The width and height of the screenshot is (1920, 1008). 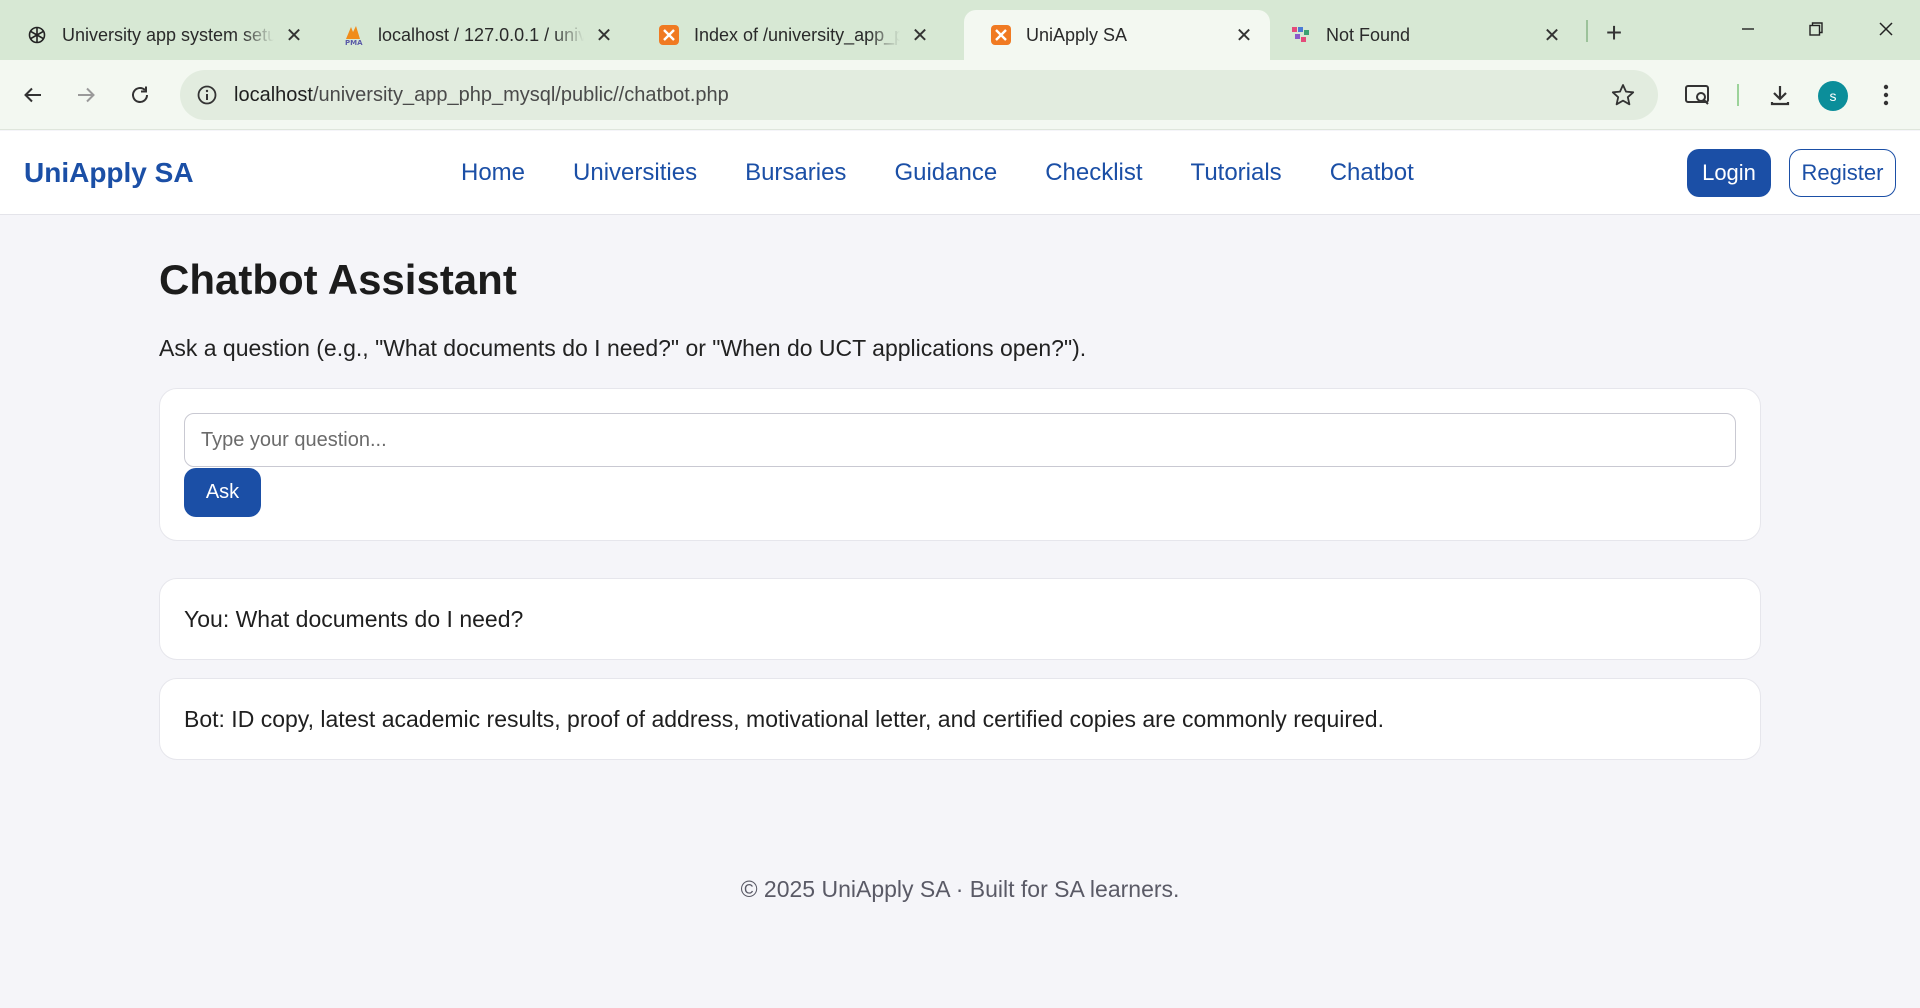 What do you see at coordinates (795, 173) in the screenshot?
I see `nav-bursaries: Bursaries` at bounding box center [795, 173].